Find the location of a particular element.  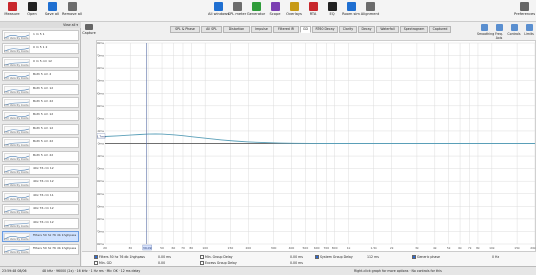

min-gd-entry: Min. GD is located at coordinates (103, 263).